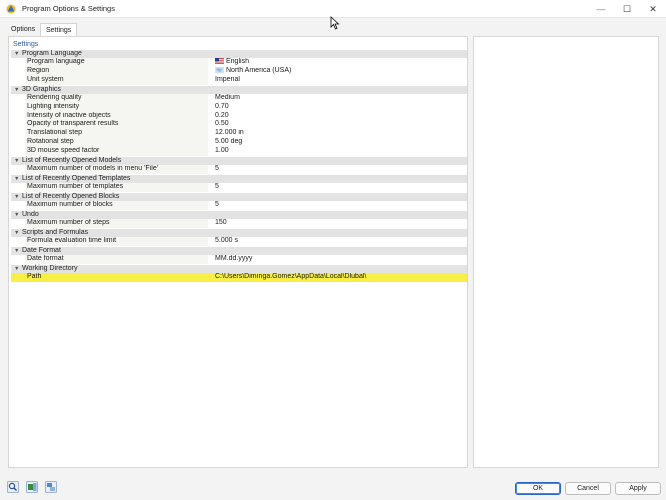 This screenshot has width=666, height=500. Describe the element at coordinates (41, 89) in the screenshot. I see `section-title: 3D Graphics` at that location.